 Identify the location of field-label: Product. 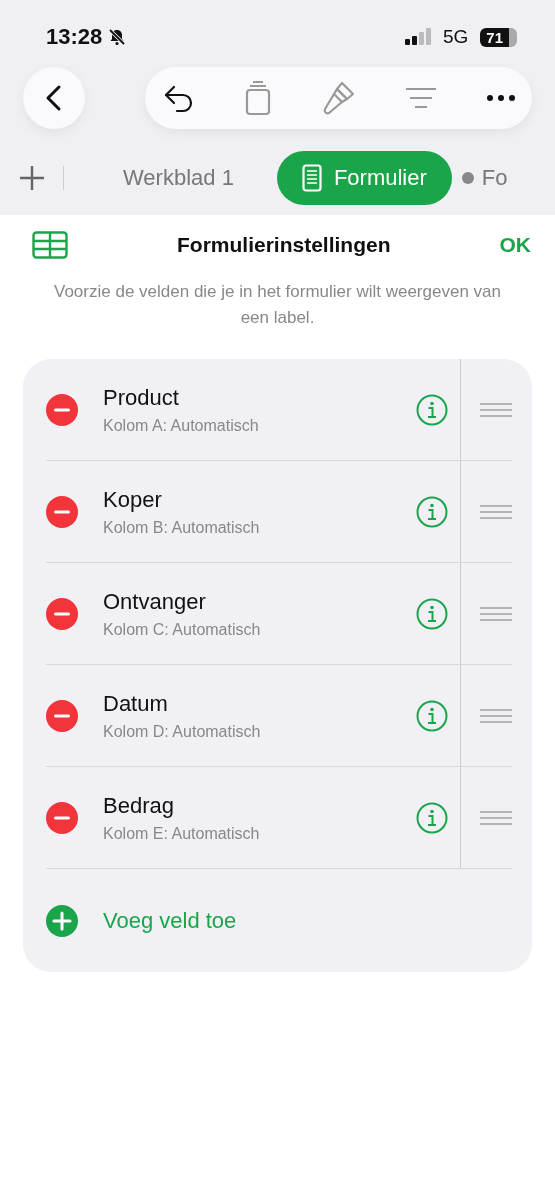
(141, 397).